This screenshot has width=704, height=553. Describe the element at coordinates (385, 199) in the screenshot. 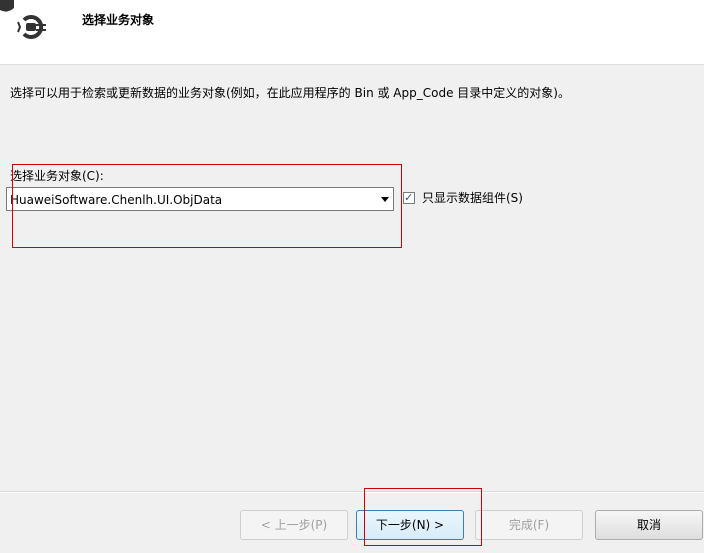

I see `chevron-down-icon` at that location.